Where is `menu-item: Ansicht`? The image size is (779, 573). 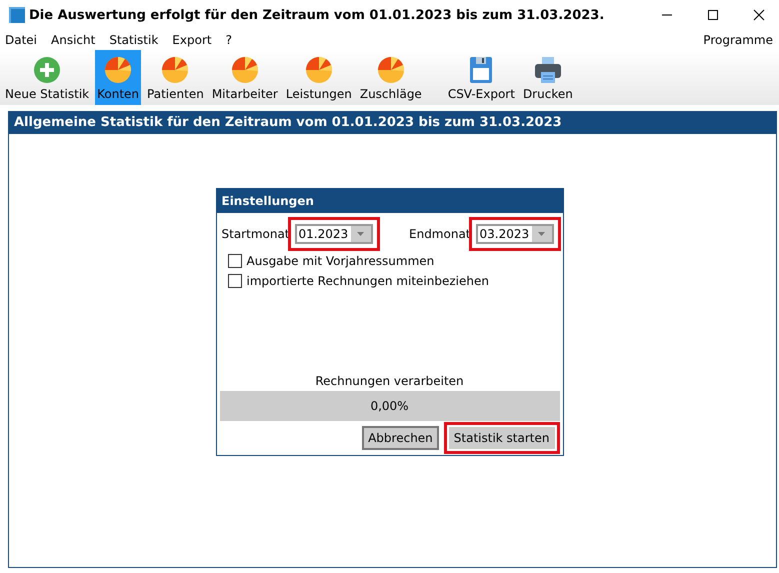
menu-item: Ansicht is located at coordinates (73, 40).